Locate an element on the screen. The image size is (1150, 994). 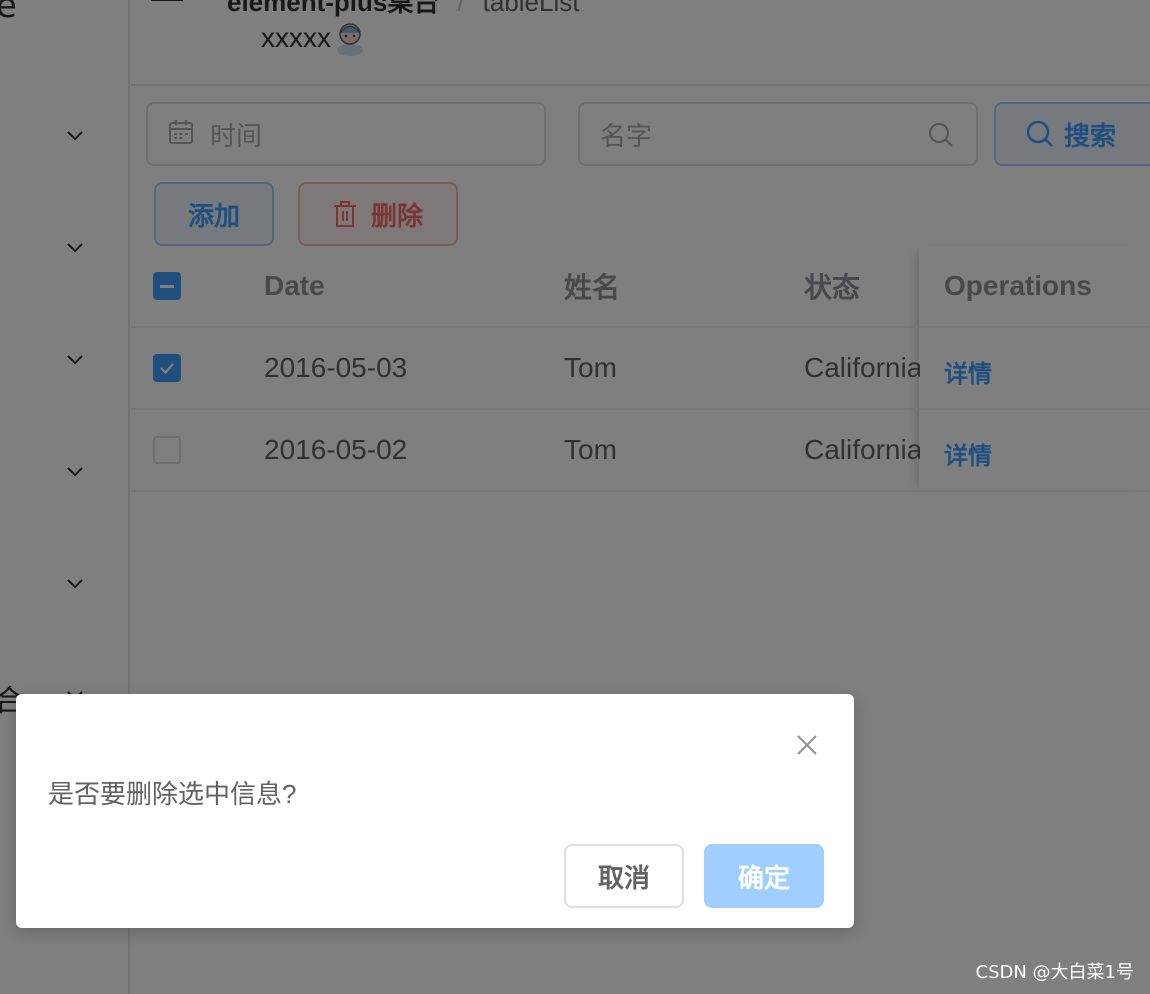
cancel-button: 取消 is located at coordinates (624, 876).